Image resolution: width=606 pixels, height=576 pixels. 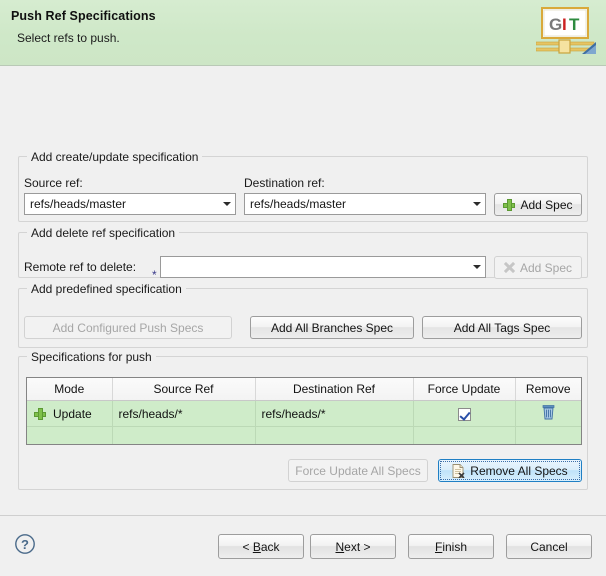 What do you see at coordinates (334, 389) in the screenshot?
I see `column-header-destination-ref: Destination Ref` at bounding box center [334, 389].